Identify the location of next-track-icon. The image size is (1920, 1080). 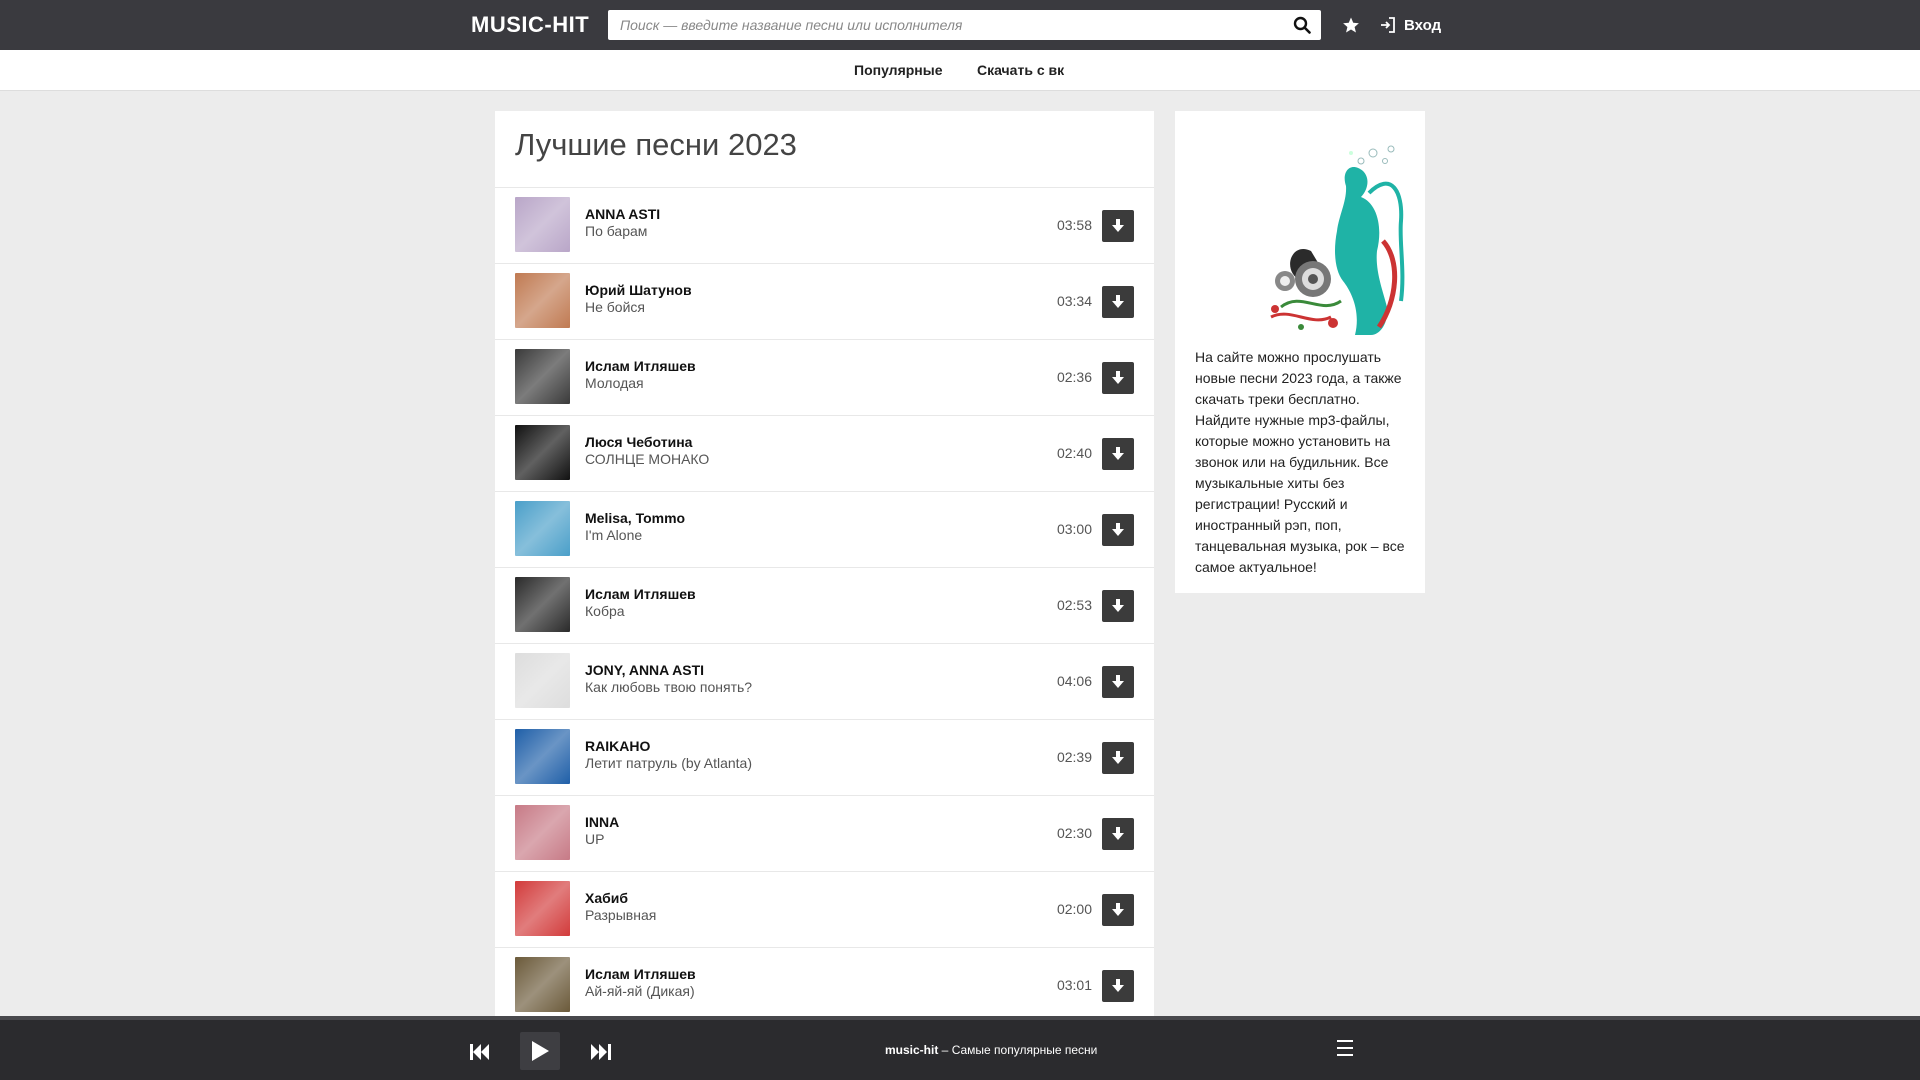
(601, 1052).